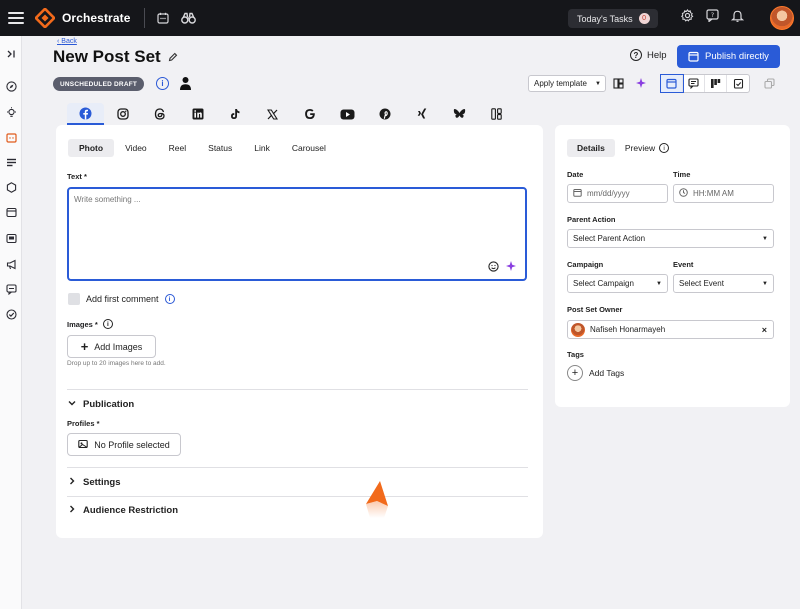  Describe the element at coordinates (670, 329) in the screenshot. I see `post-set-owner-field: Nafiseh Honarmayeh ×` at that location.